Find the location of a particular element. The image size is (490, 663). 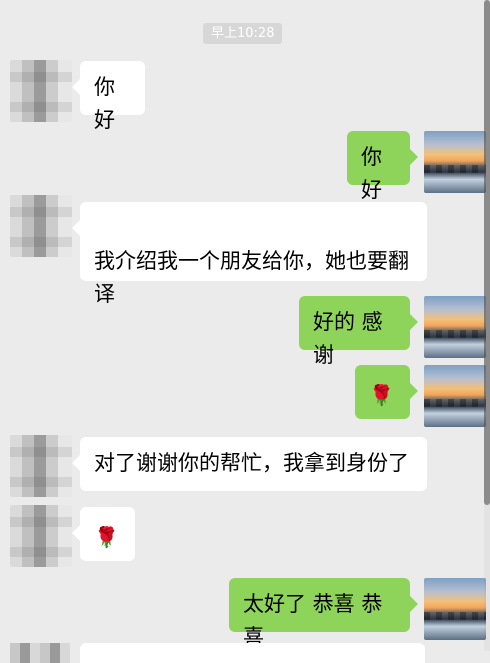

outgoing-message-bubble: 好的 感谢 is located at coordinates (358, 331).